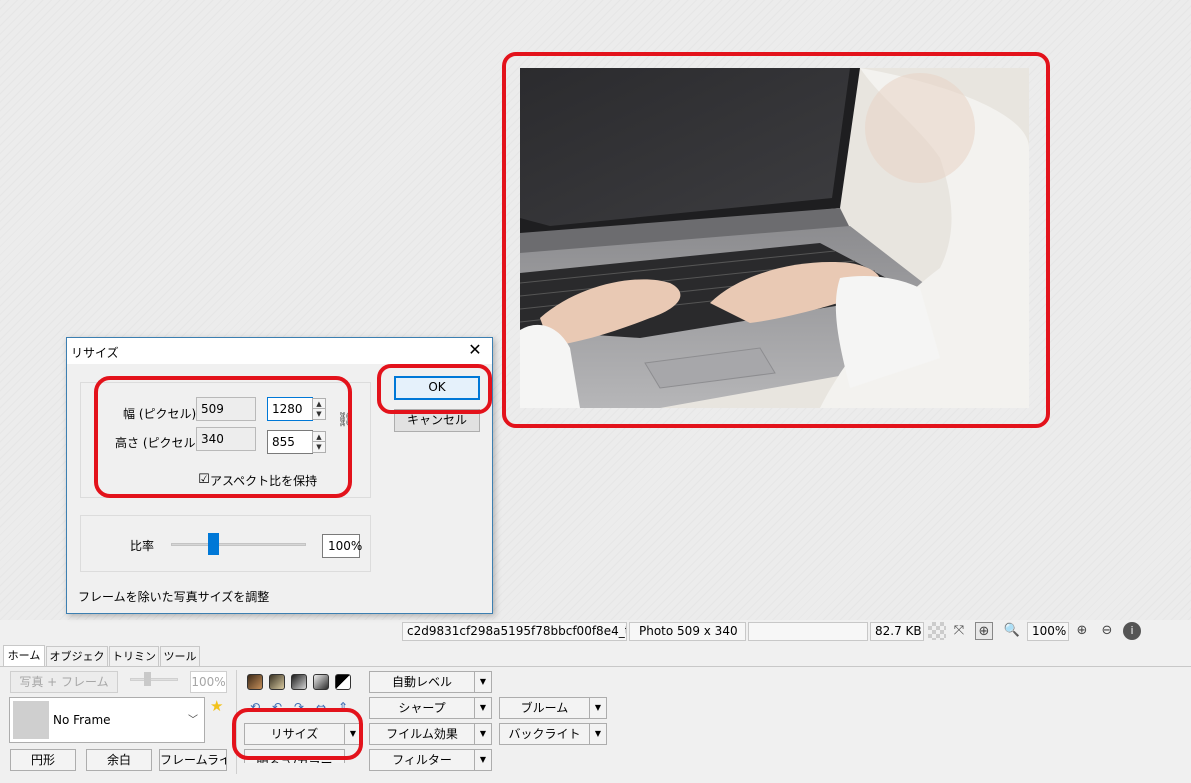 This screenshot has height=783, width=1191. I want to click on rotate-icon: ⟲, so click(255, 707).